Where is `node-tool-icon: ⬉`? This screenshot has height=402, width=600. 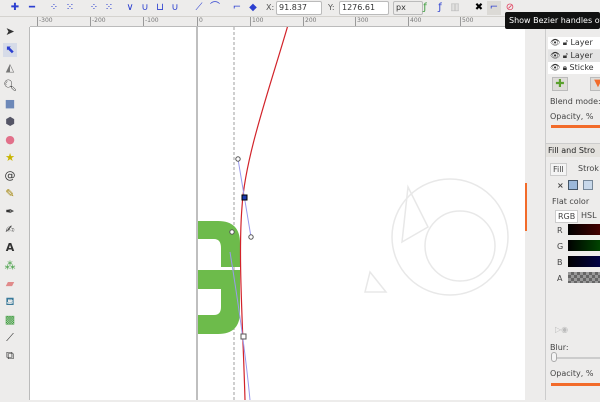
node-tool-icon: ⬉ is located at coordinates (10, 50).